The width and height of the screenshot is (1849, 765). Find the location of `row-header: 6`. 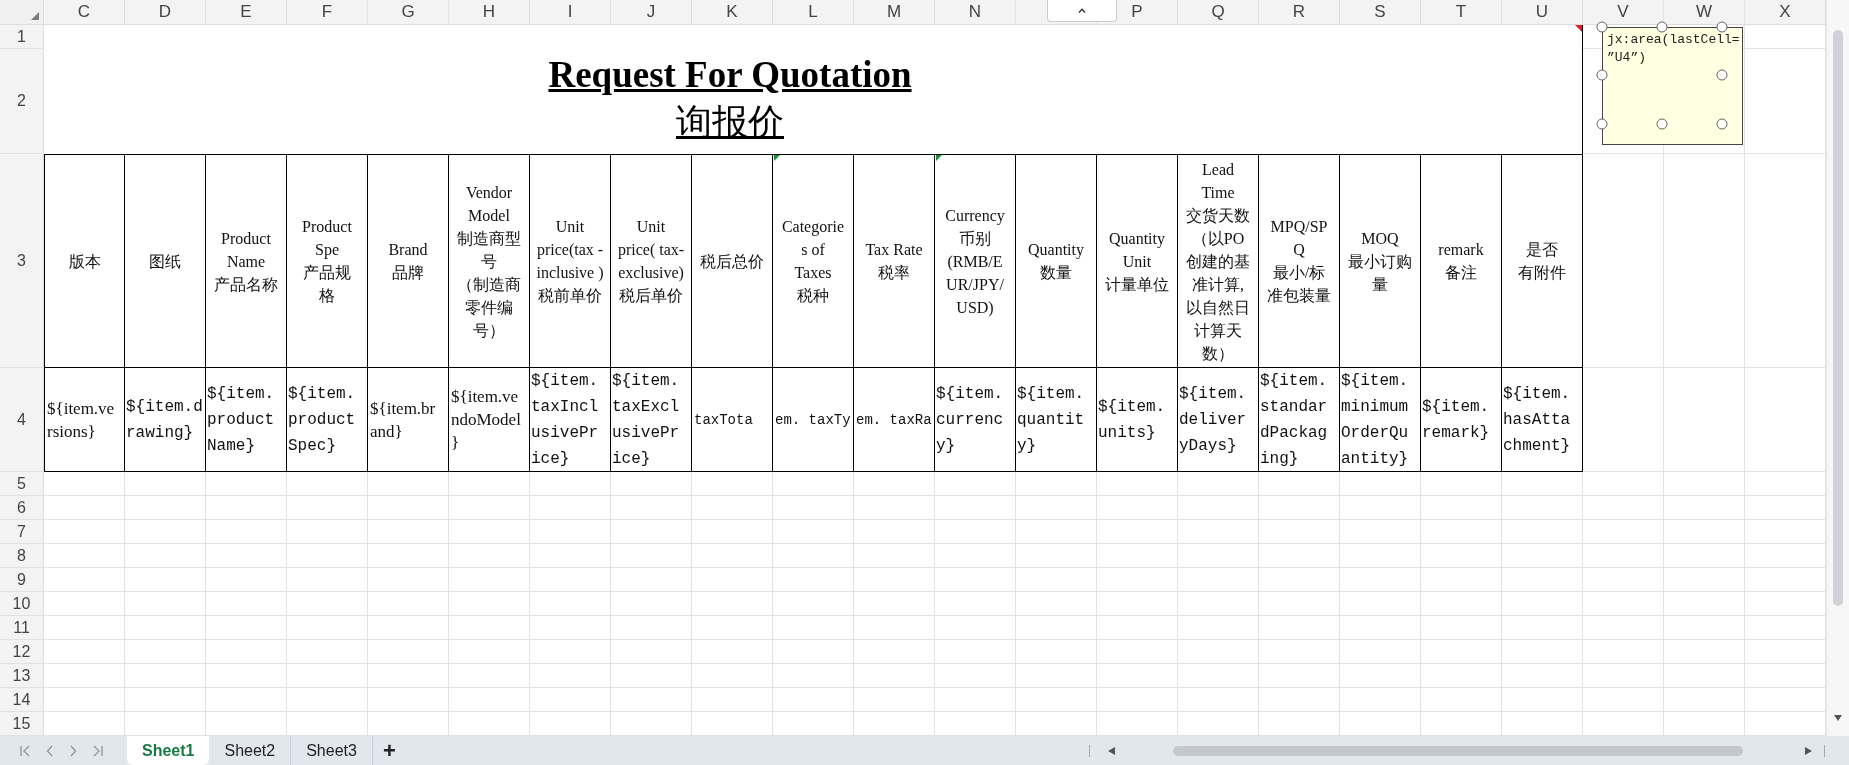

row-header: 6 is located at coordinates (21, 507).